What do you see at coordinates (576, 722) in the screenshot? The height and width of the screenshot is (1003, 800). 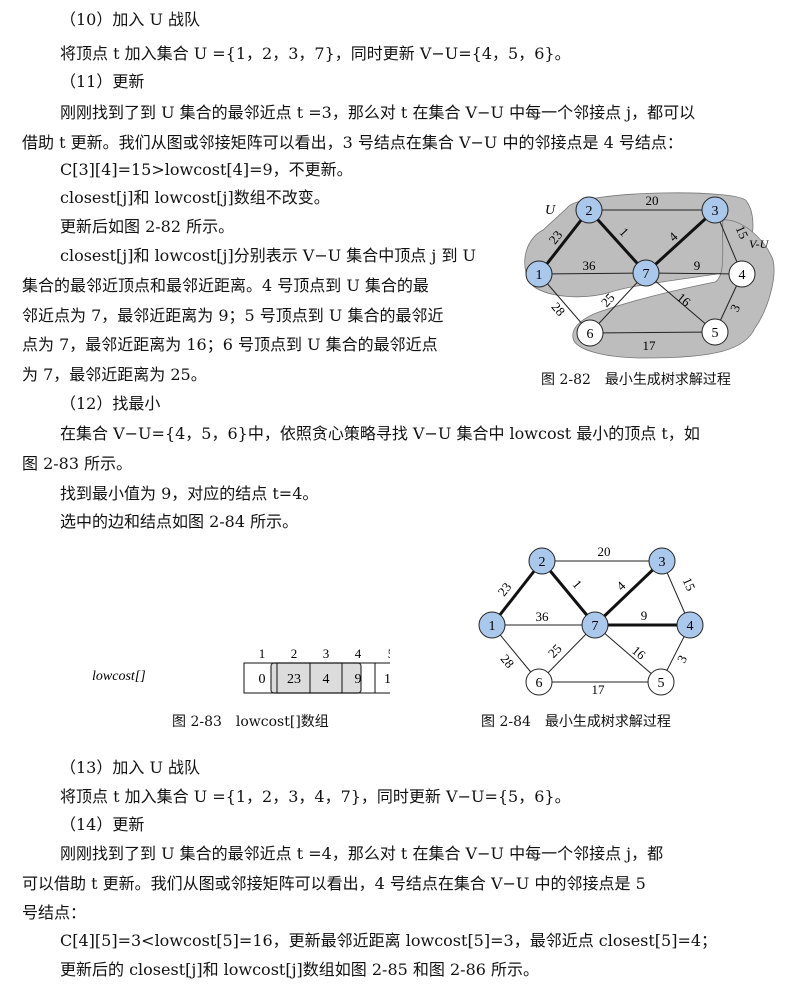 I see `figure-2-84-caption: 图 2-84 最小生成树求解过程` at bounding box center [576, 722].